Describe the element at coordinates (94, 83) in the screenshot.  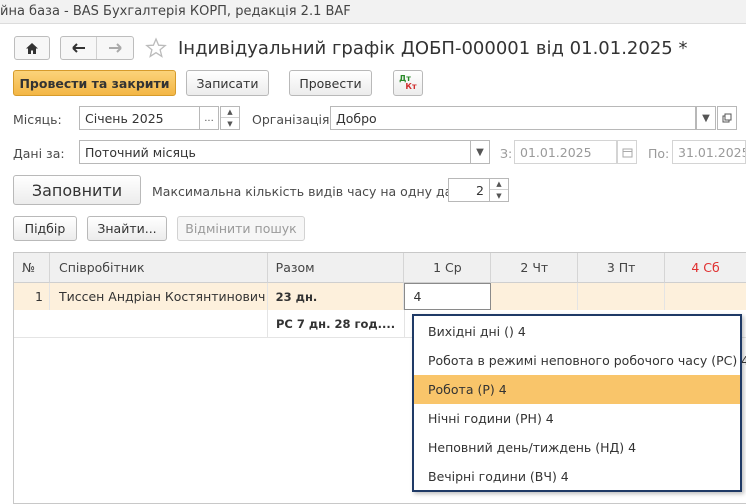
I see `post-and-close-button: Провести та закрити` at that location.